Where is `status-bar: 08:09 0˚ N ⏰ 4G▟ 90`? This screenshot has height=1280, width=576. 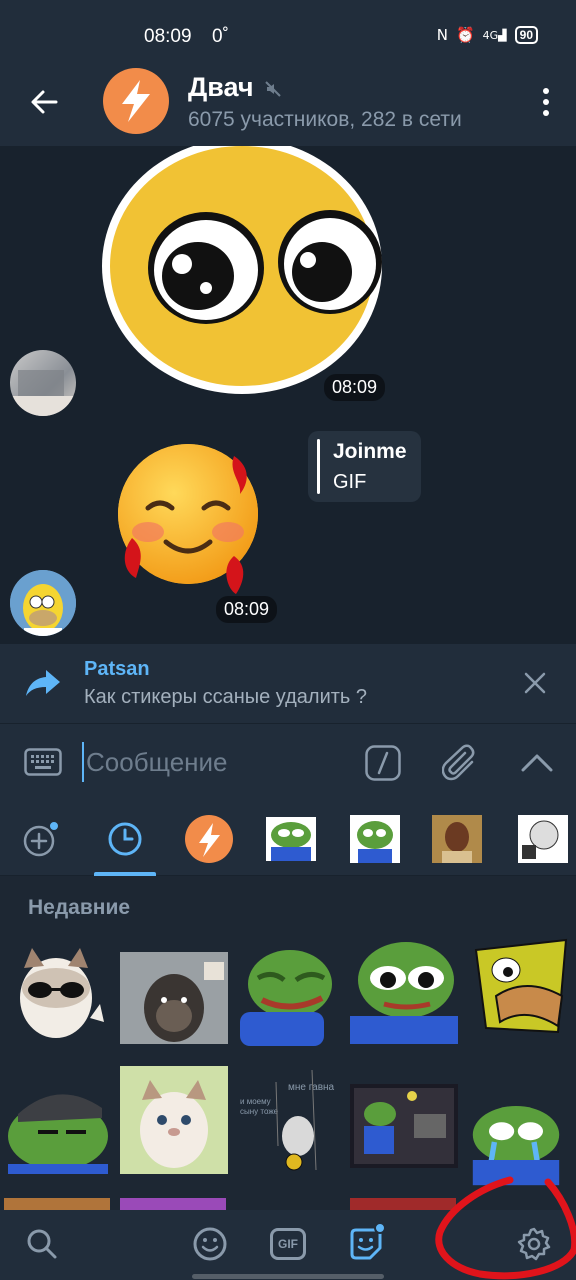 status-bar: 08:09 0˚ N ⏰ 4G▟ 90 is located at coordinates (288, 29).